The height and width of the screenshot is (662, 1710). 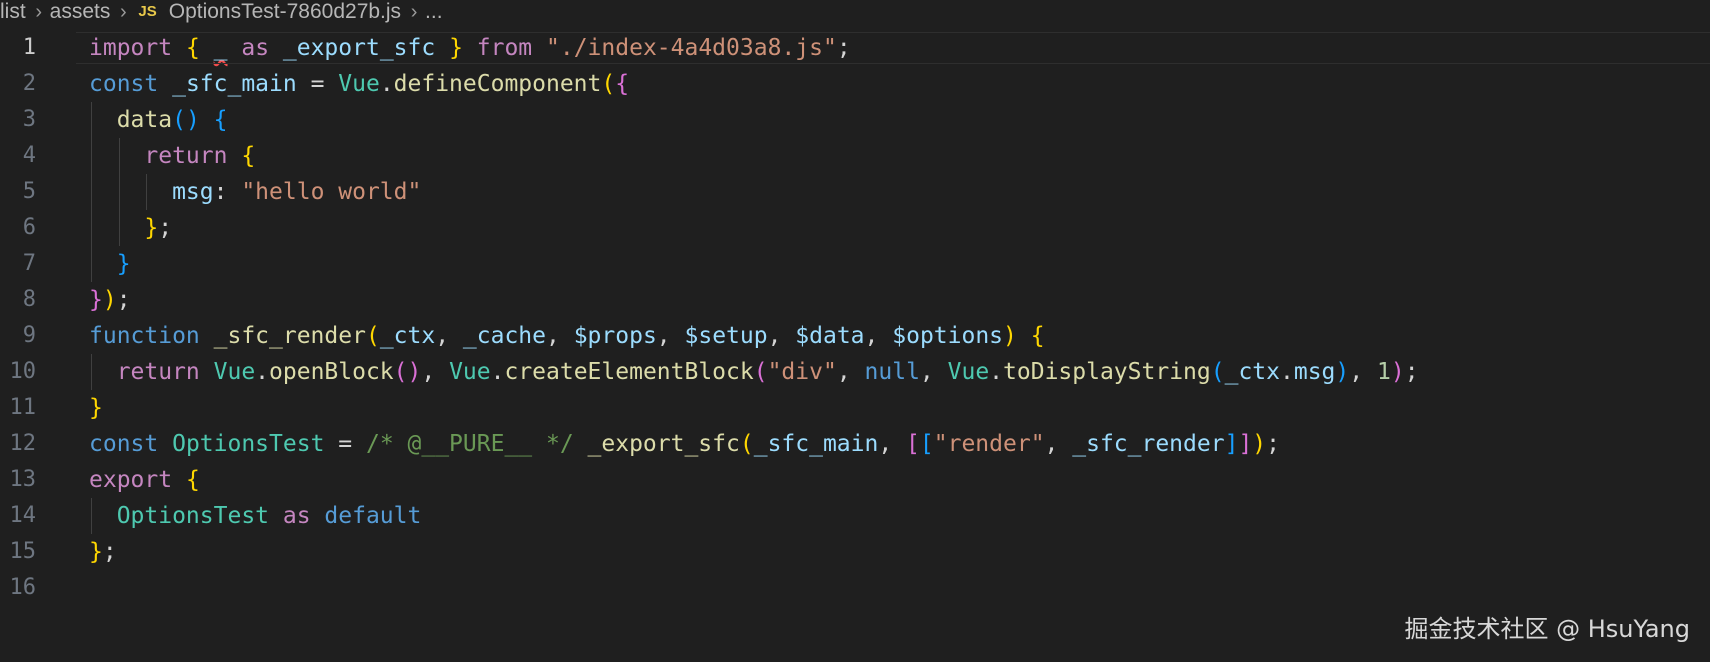 What do you see at coordinates (855, 228) in the screenshot?
I see `code-line: 6 };` at bounding box center [855, 228].